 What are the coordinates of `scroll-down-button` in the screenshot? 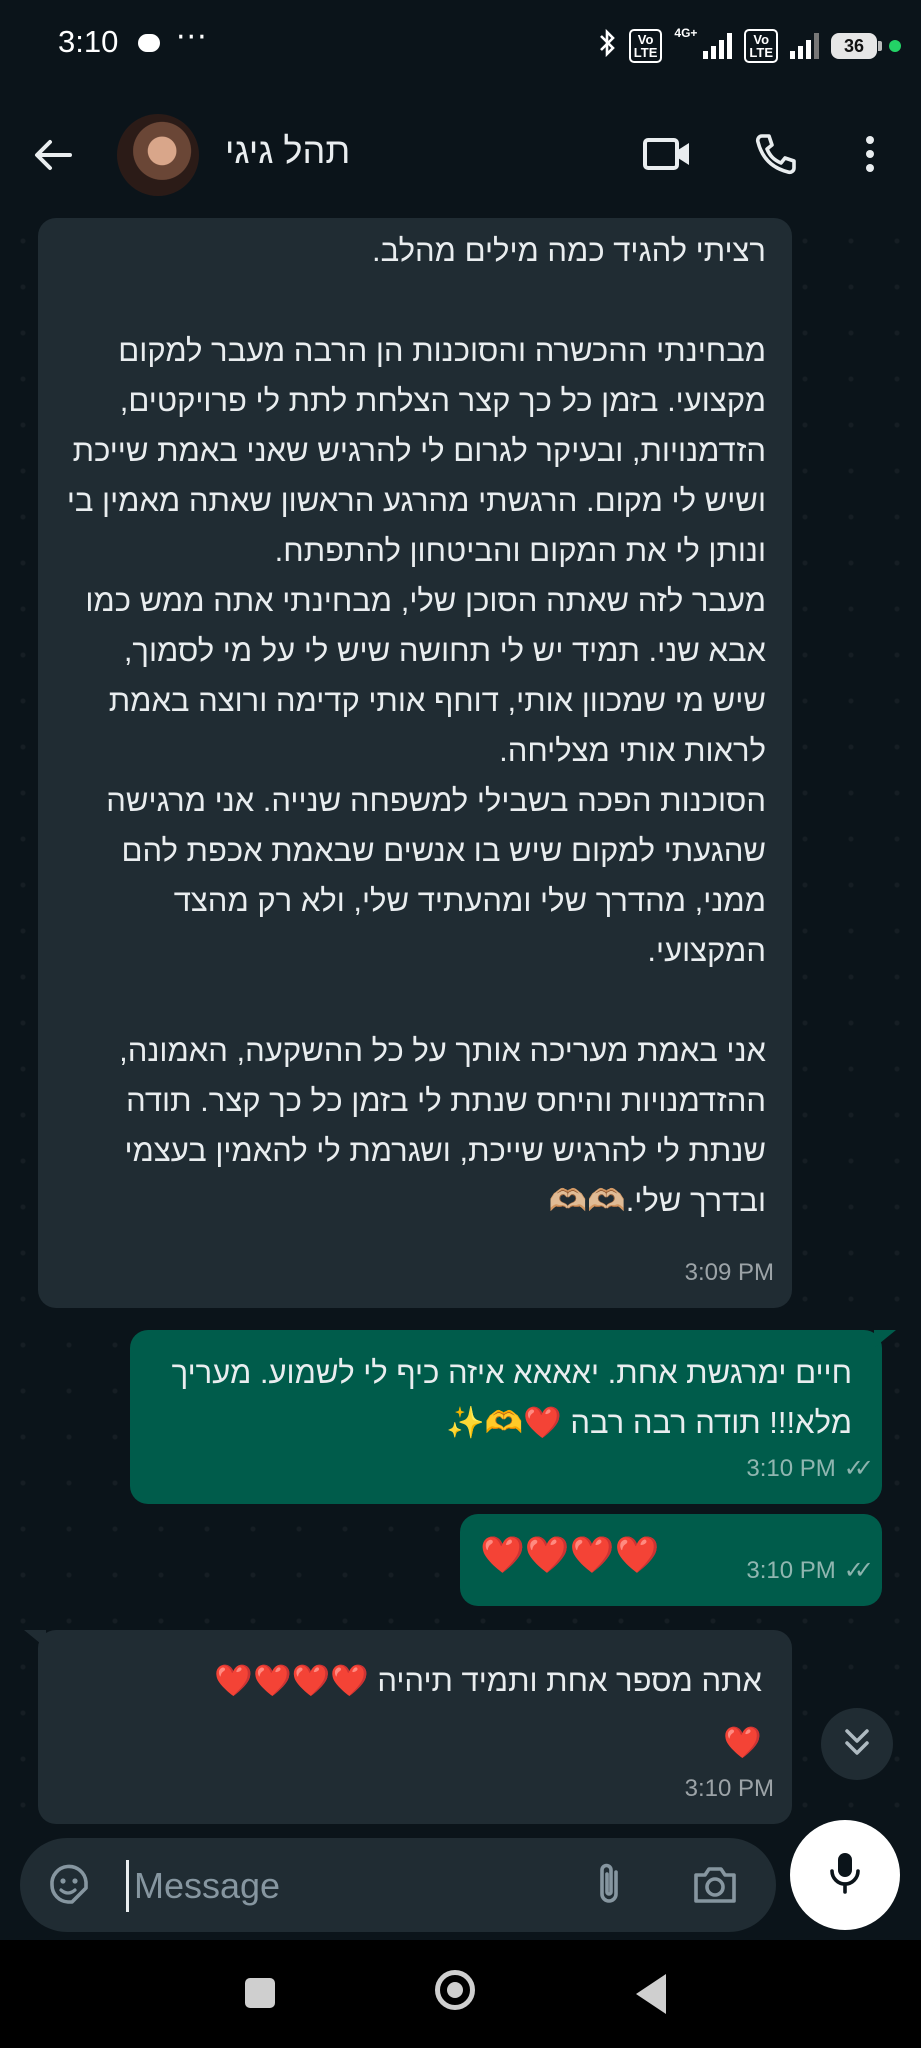 It's located at (857, 1744).